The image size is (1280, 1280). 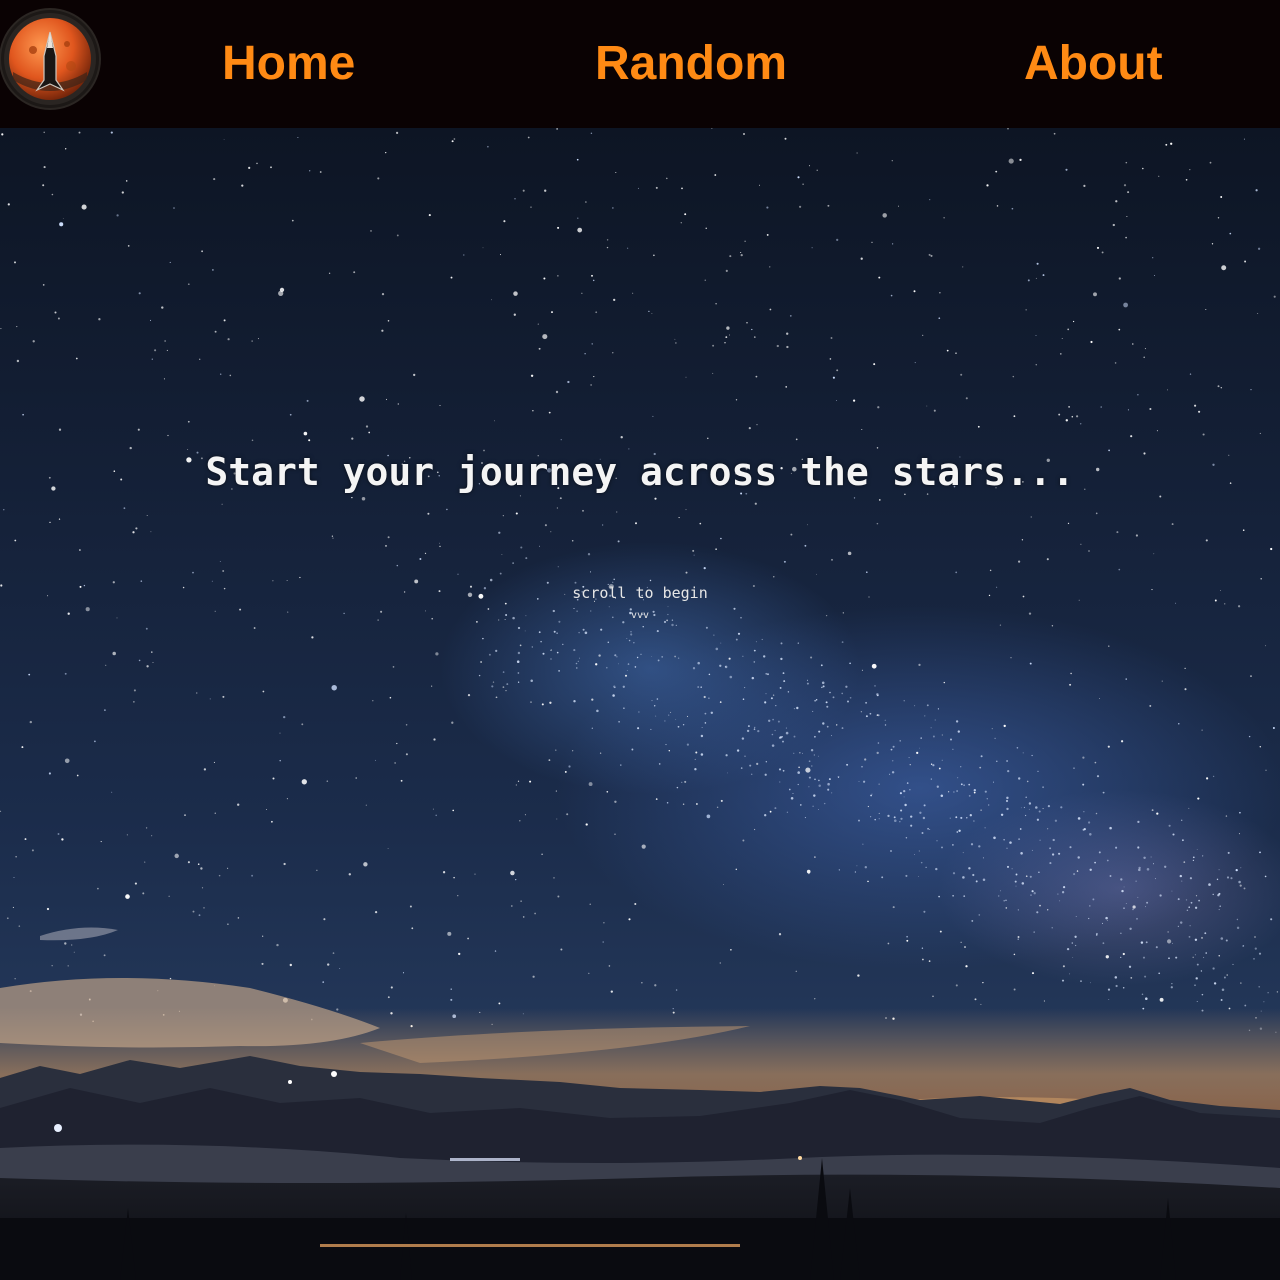 What do you see at coordinates (50, 59) in the screenshot?
I see `logo-icon` at bounding box center [50, 59].